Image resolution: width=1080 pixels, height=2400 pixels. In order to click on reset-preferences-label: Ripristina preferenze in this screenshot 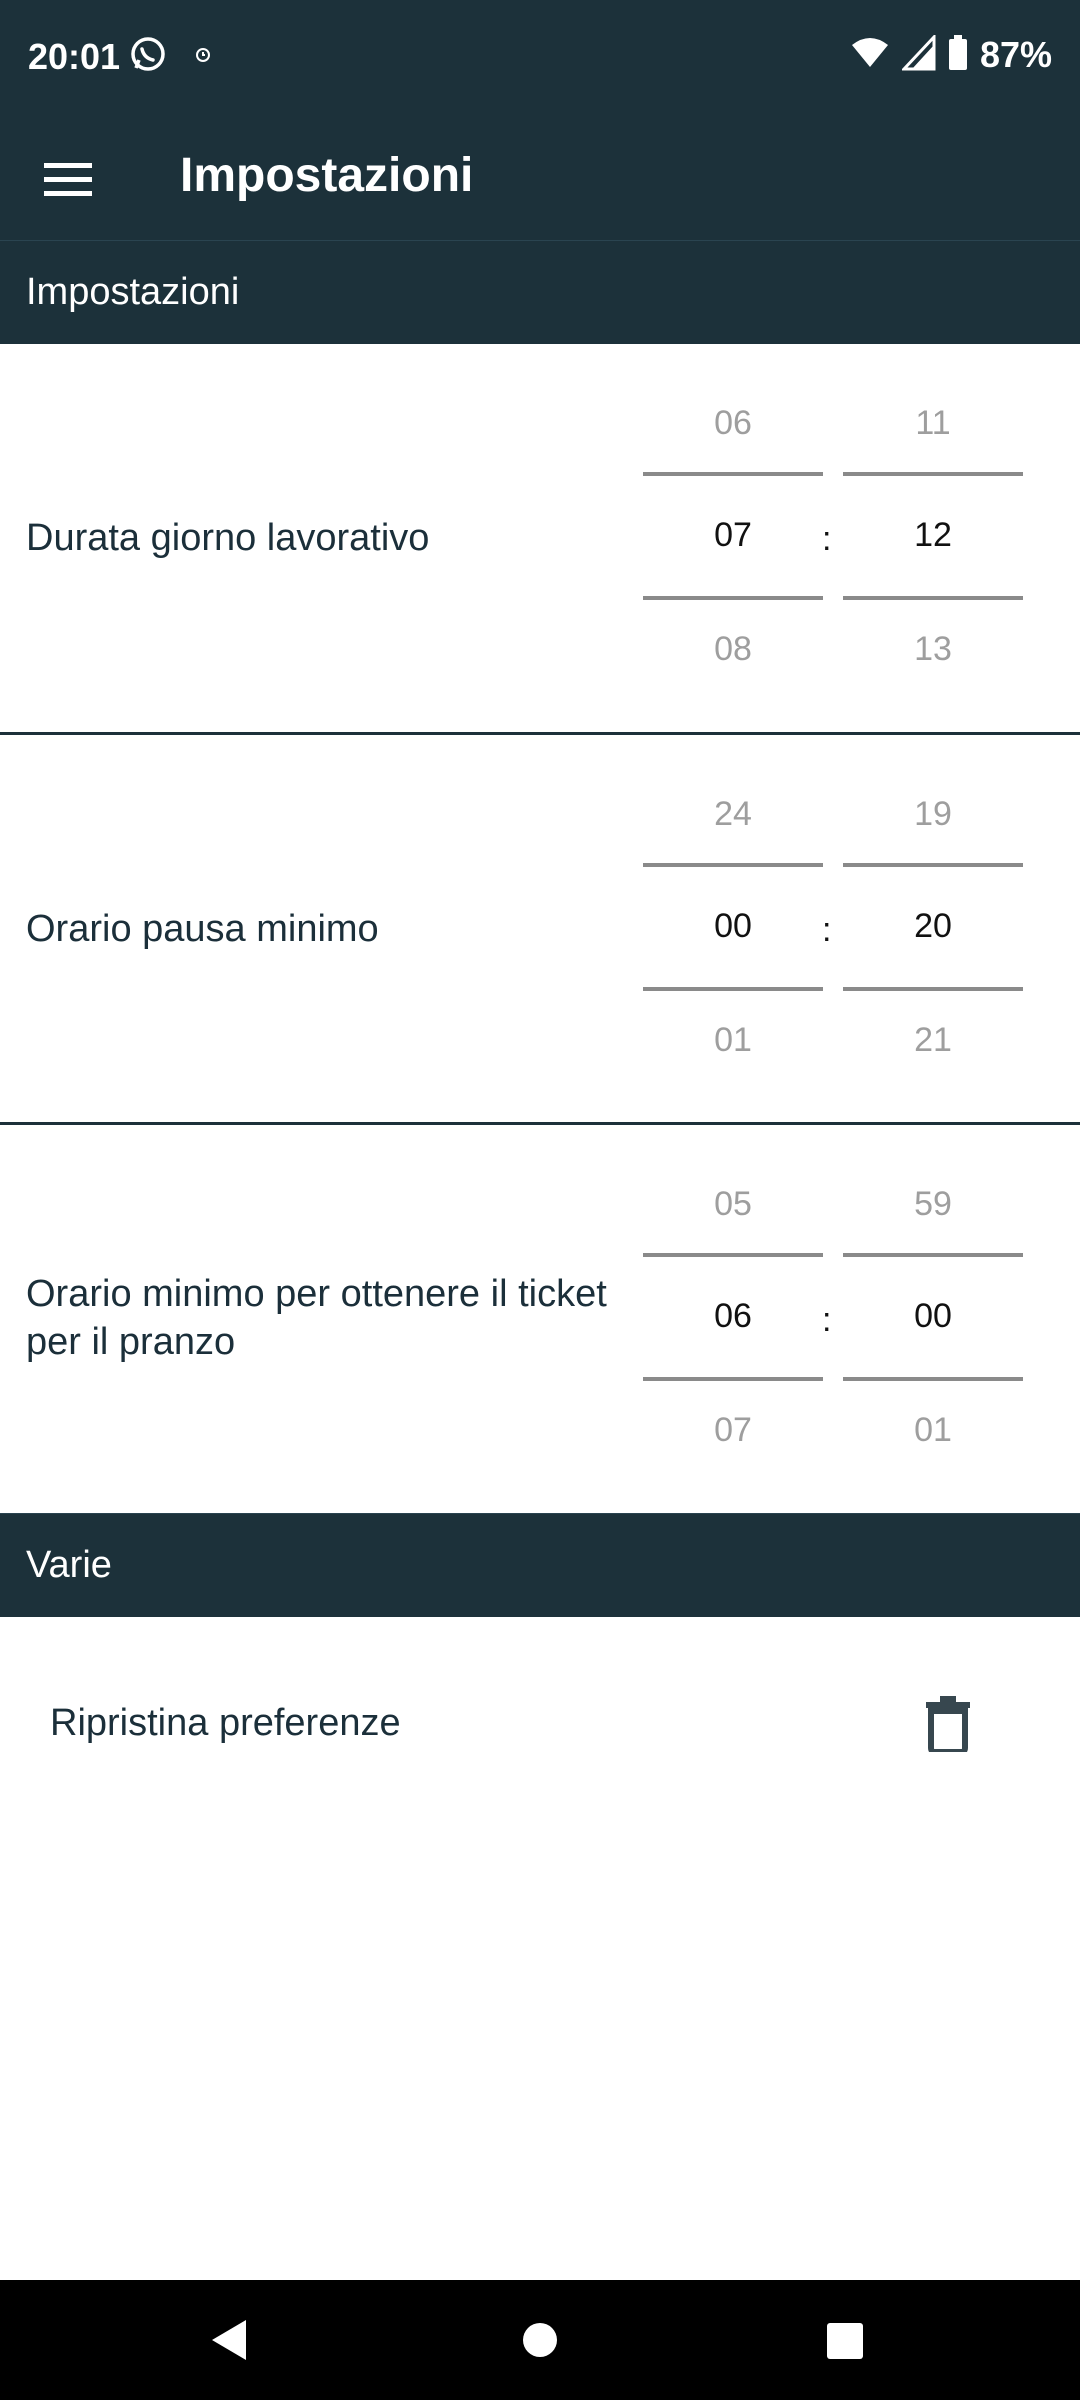, I will do `click(225, 1723)`.